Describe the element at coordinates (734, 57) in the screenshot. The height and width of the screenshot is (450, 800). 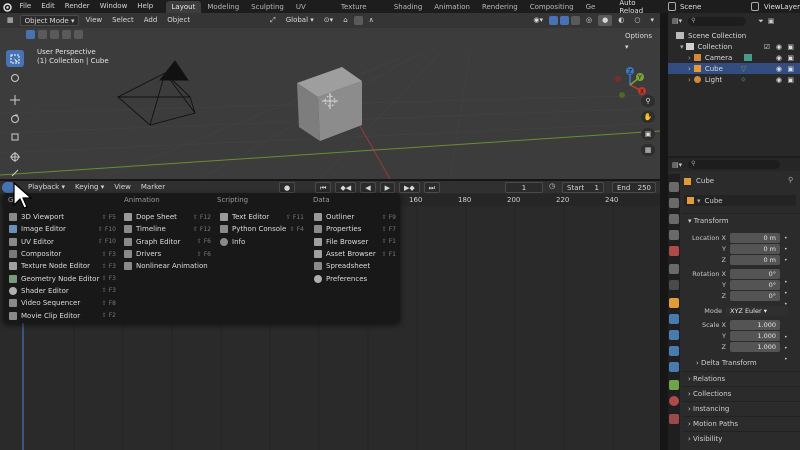
I see `outliner-row-camera: › Camera ◉ ▣` at that location.